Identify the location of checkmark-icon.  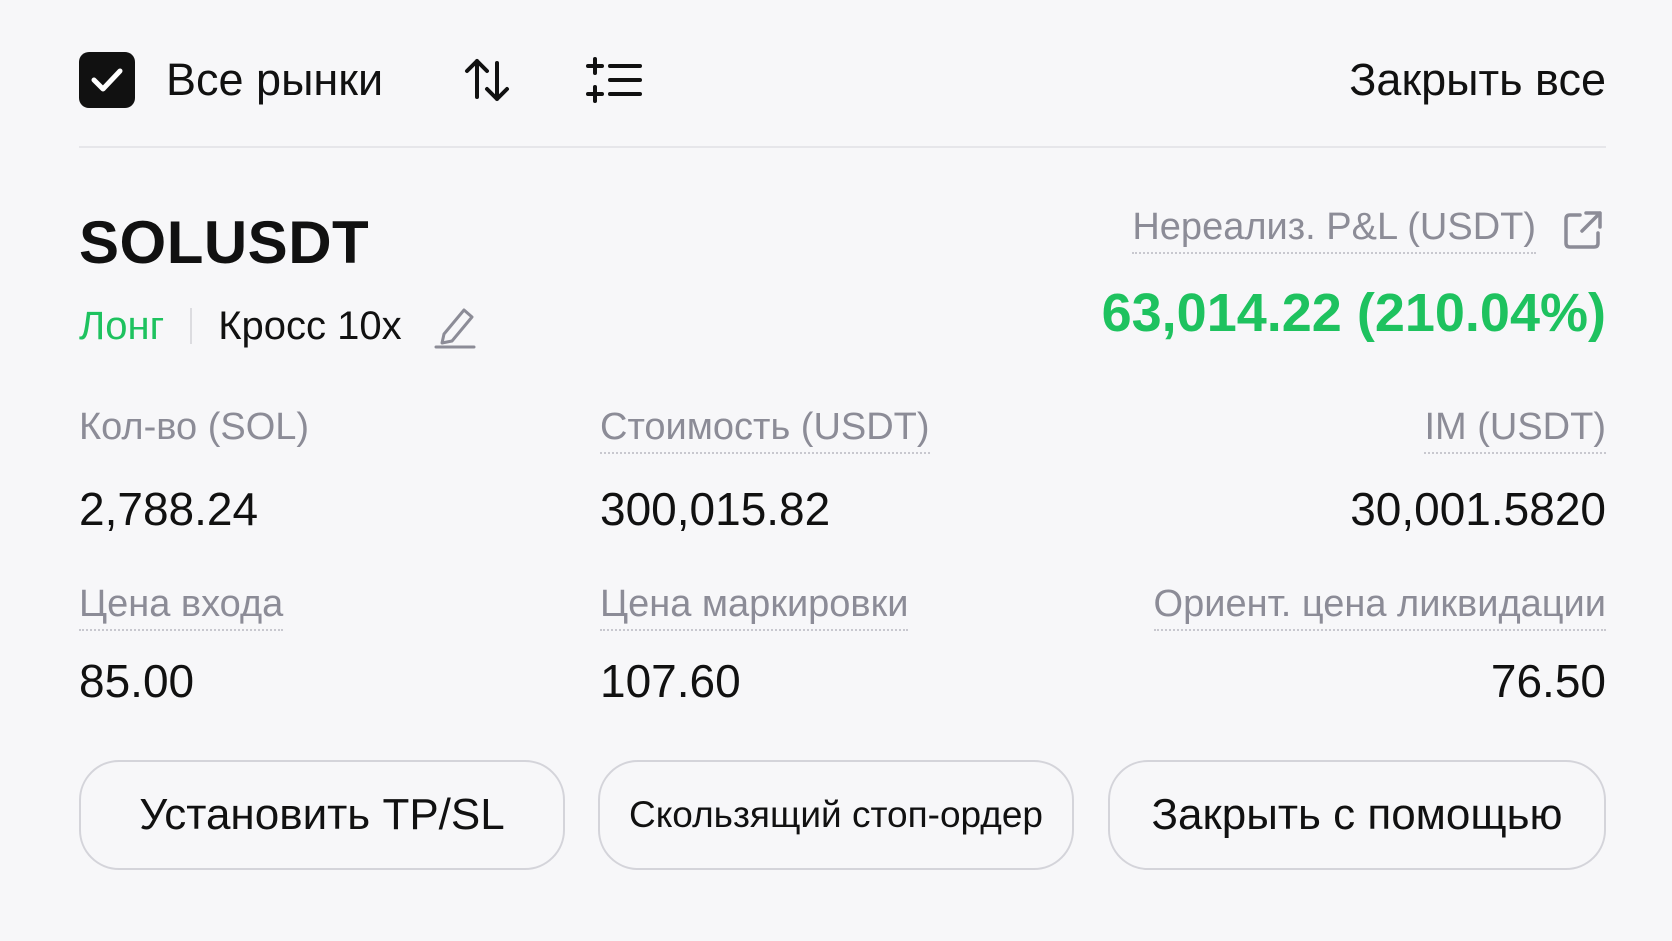
(107, 80).